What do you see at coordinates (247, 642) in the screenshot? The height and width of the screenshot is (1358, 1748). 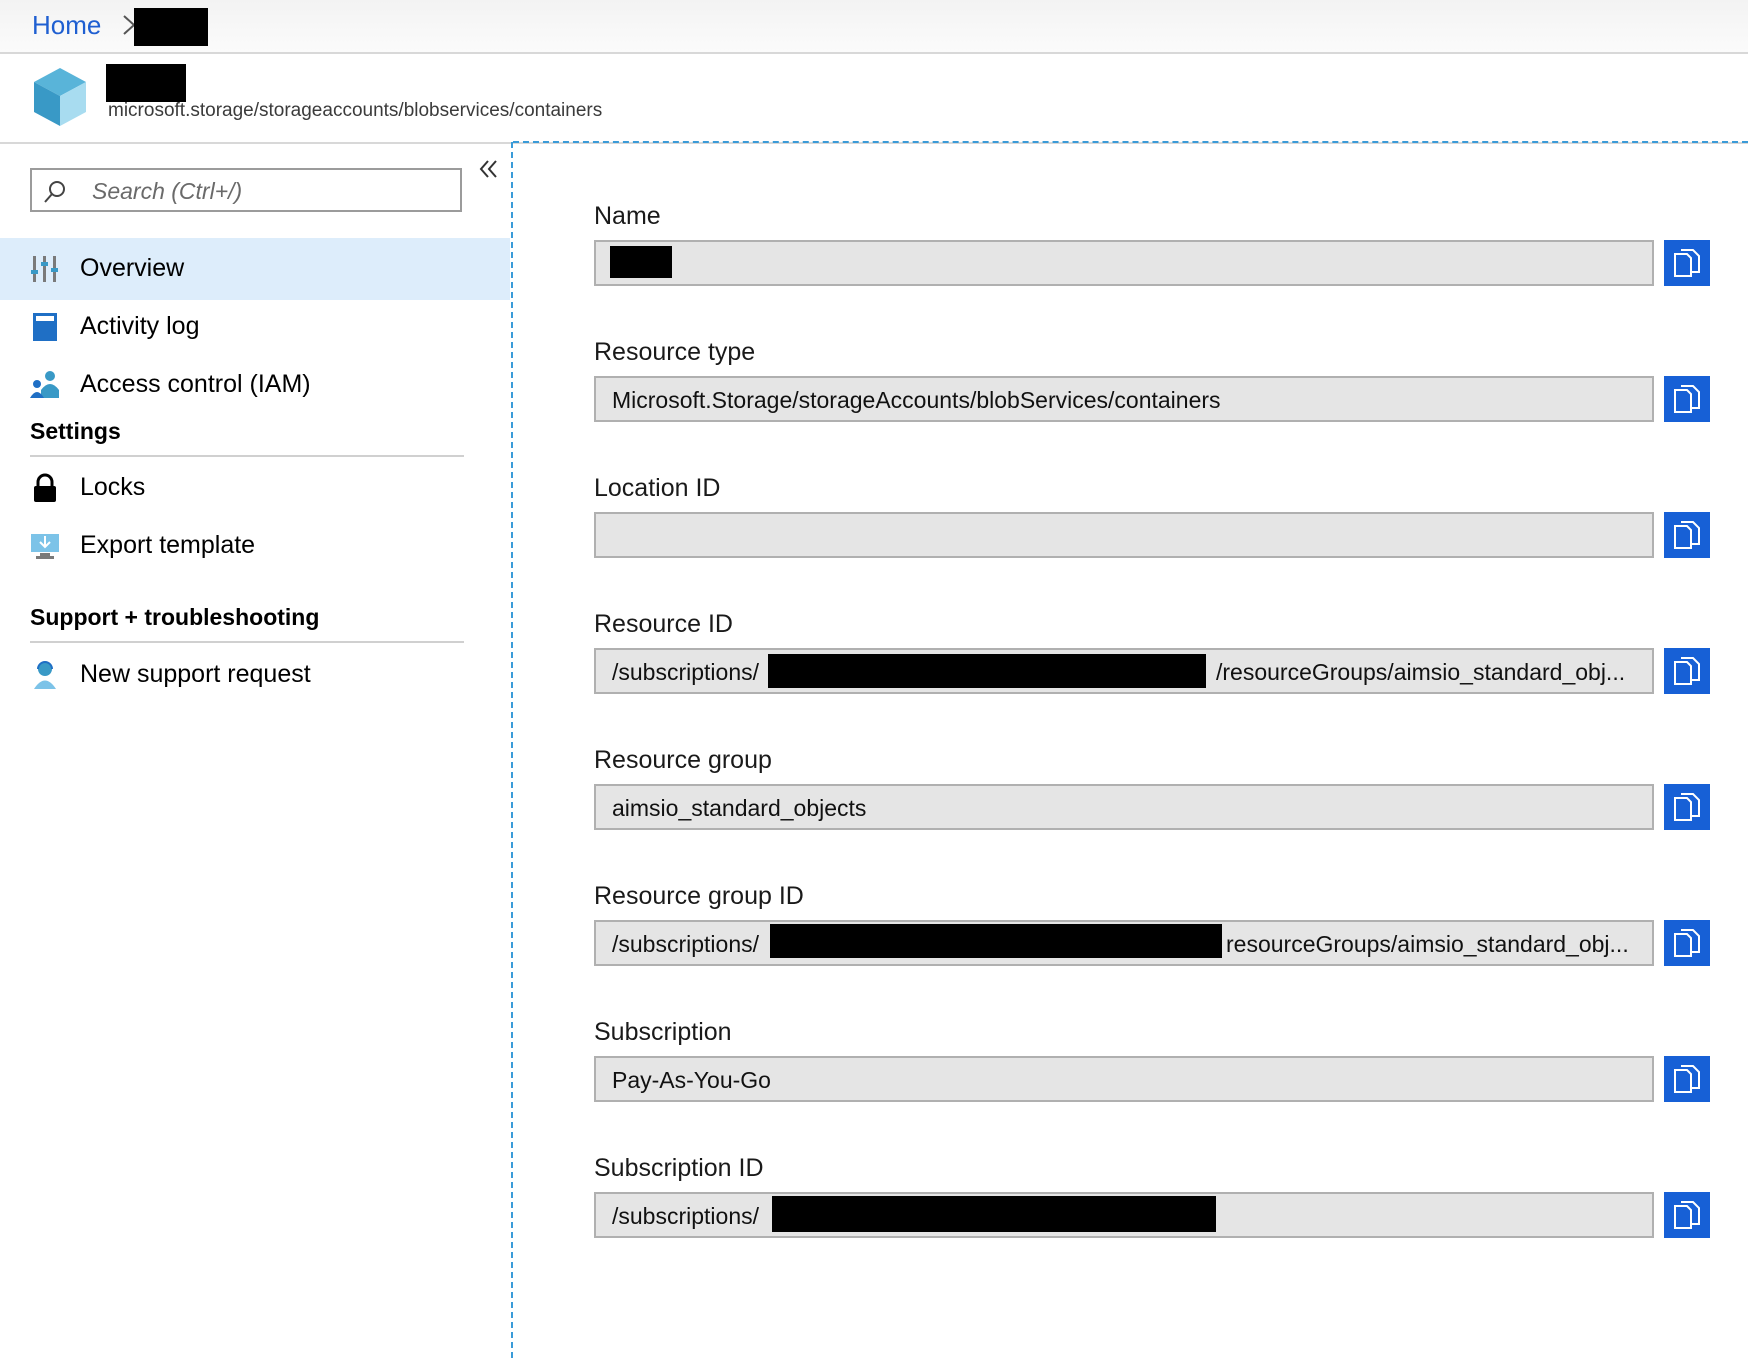 I see `section-divider` at bounding box center [247, 642].